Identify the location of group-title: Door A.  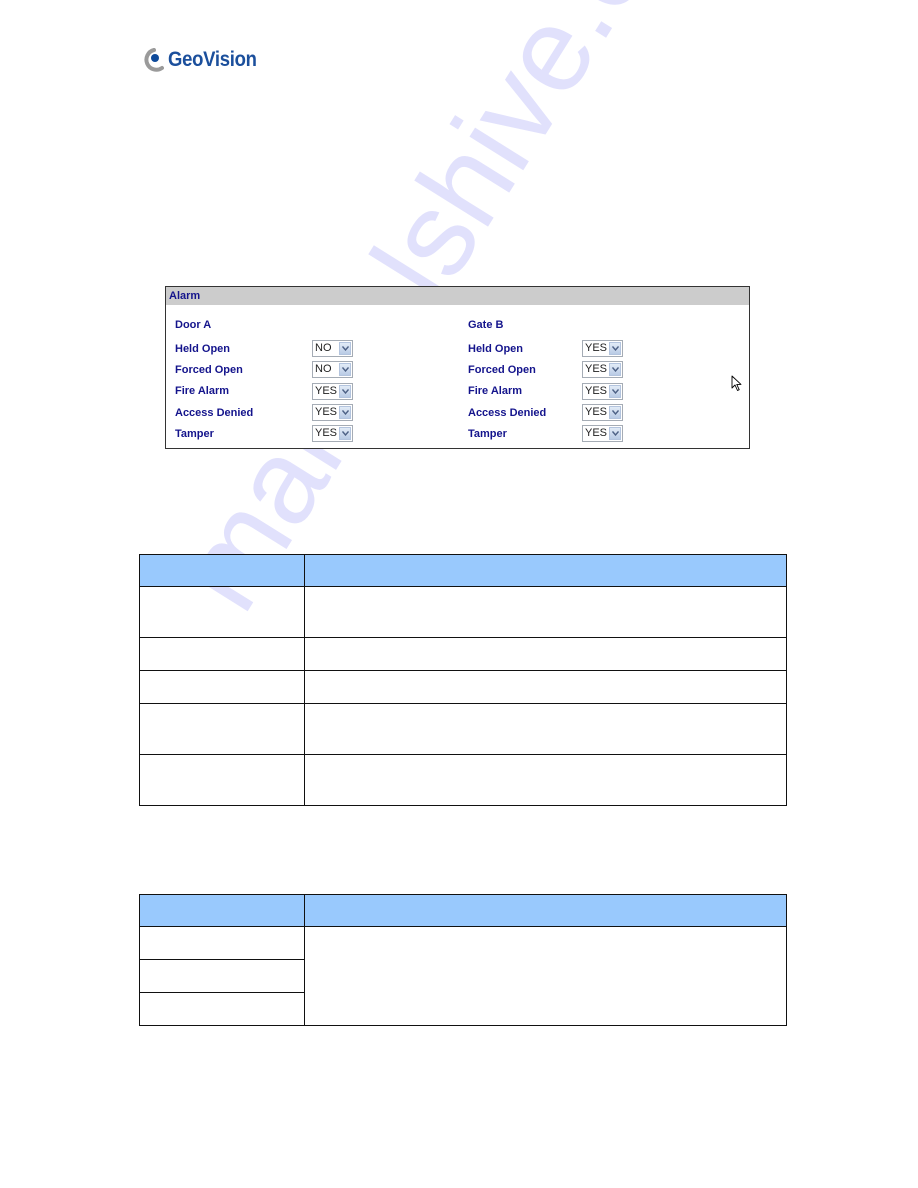
(193, 325).